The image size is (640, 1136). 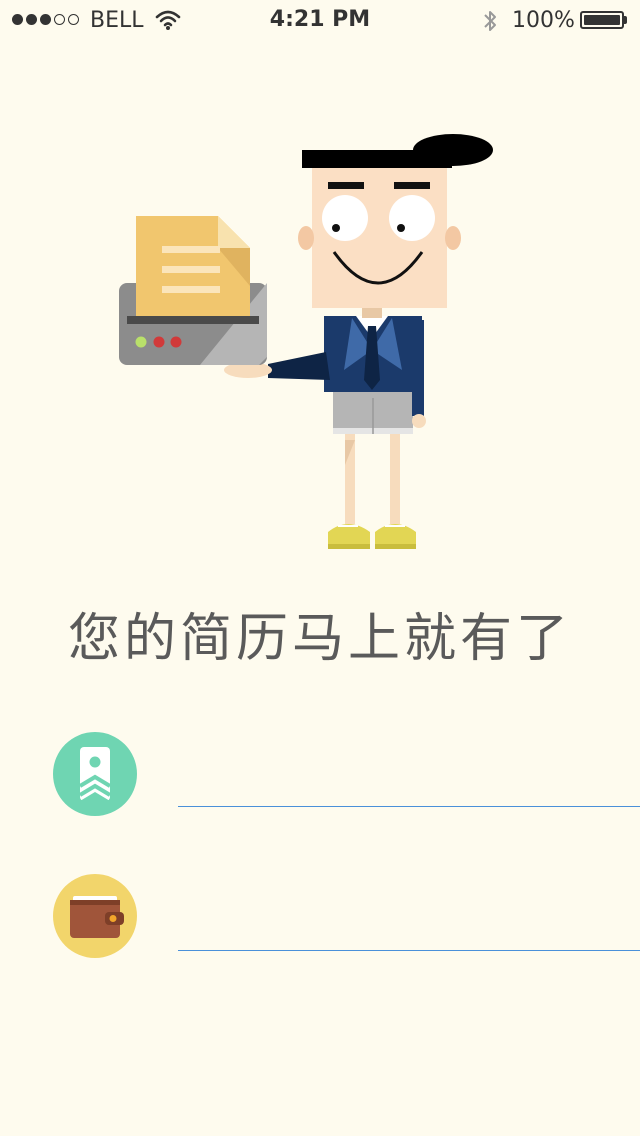 I want to click on resume-badge-icon, so click(x=95, y=774).